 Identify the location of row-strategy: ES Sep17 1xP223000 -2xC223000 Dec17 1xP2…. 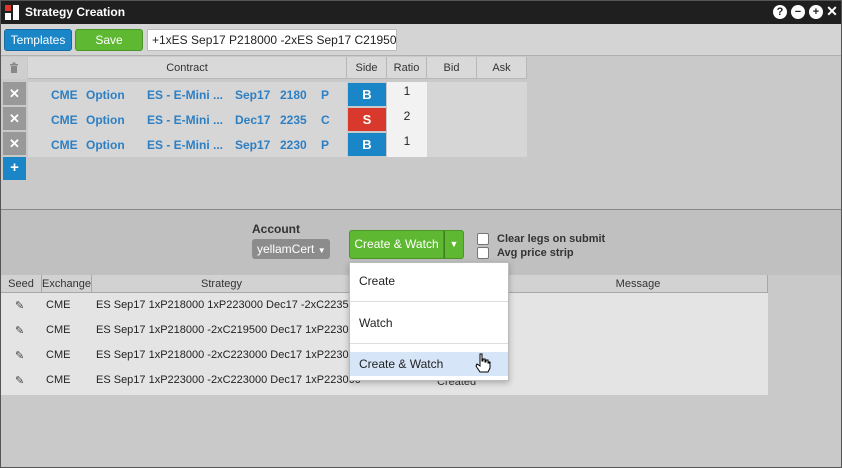
(228, 380).